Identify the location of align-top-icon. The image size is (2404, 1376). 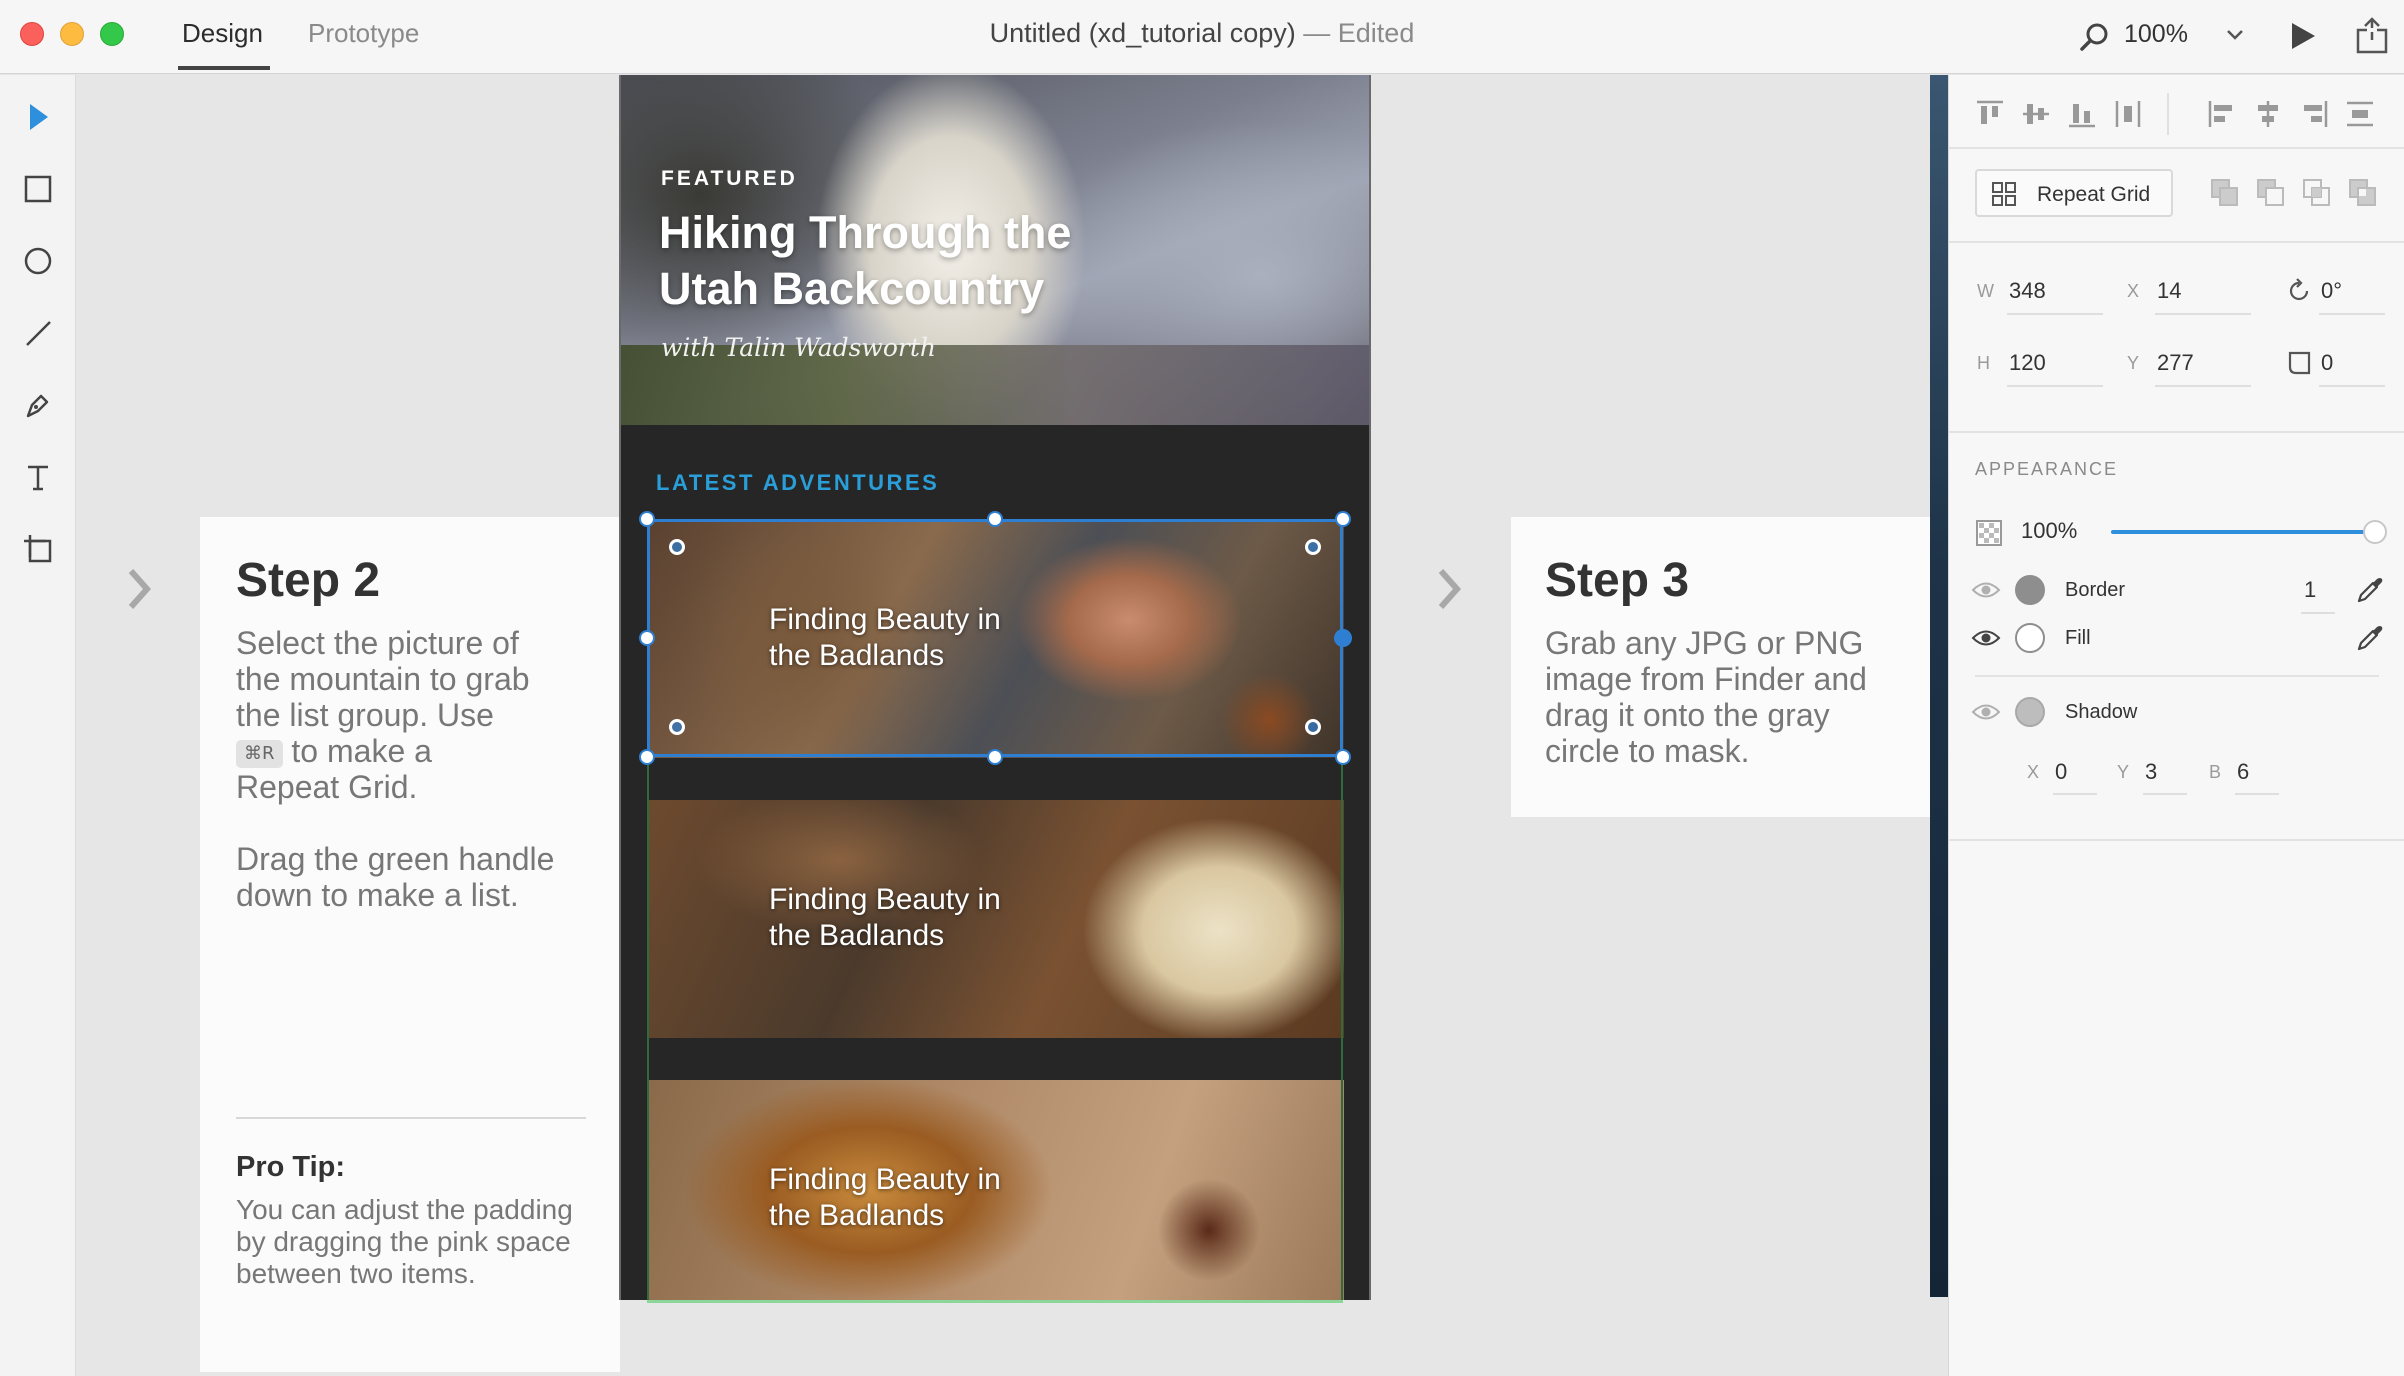
(1990, 114).